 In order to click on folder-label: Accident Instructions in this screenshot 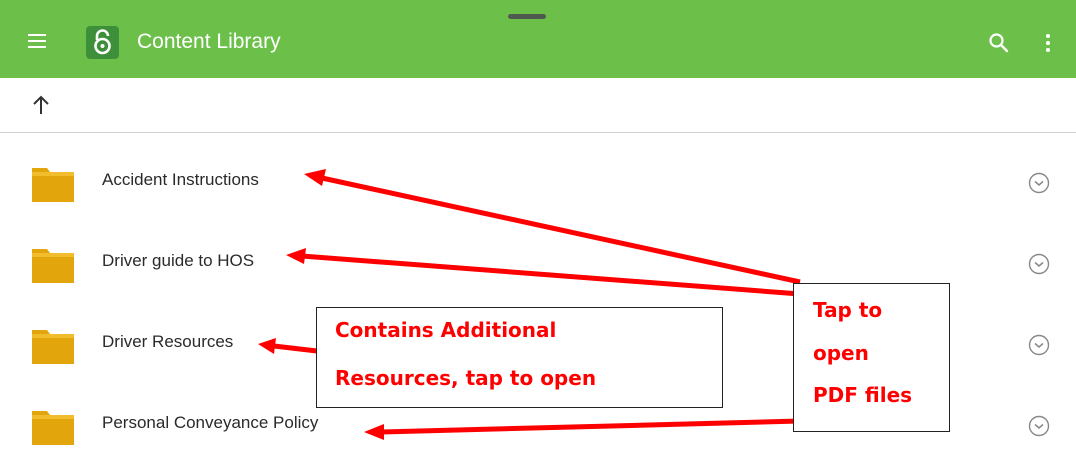, I will do `click(180, 179)`.